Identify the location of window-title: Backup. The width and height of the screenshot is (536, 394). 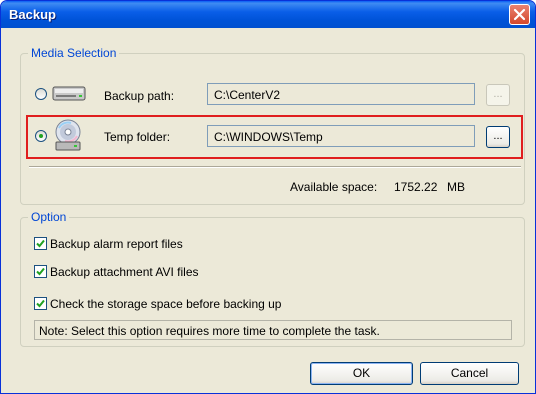
(32, 14).